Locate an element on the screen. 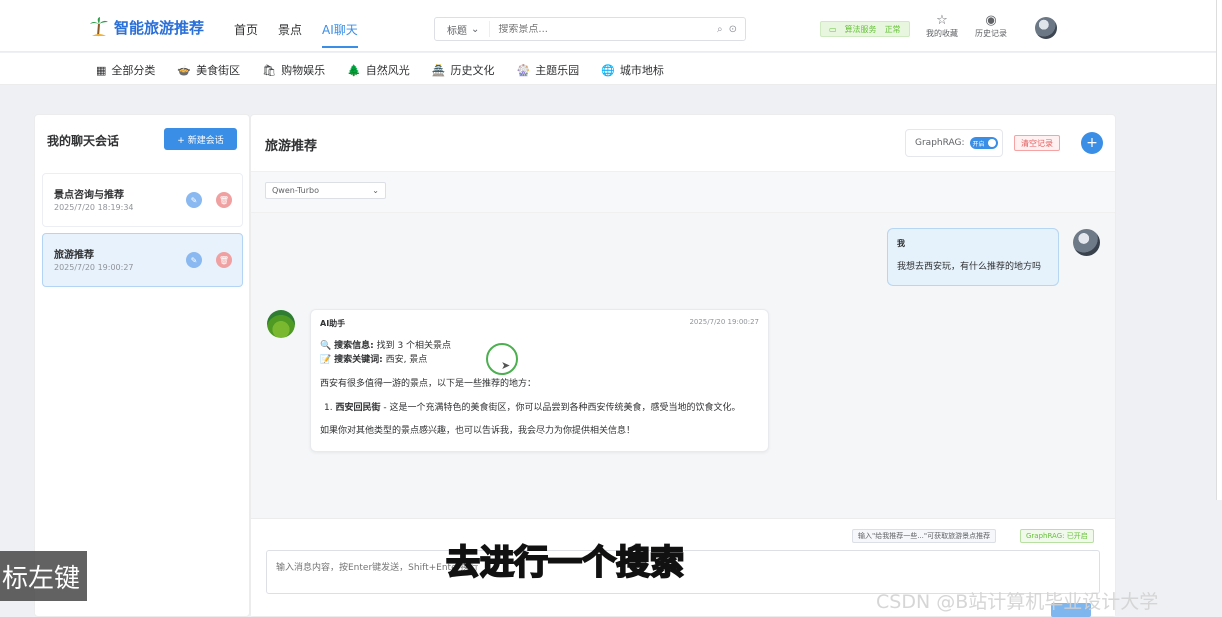  monitor-icon: ▭ is located at coordinates (833, 29).